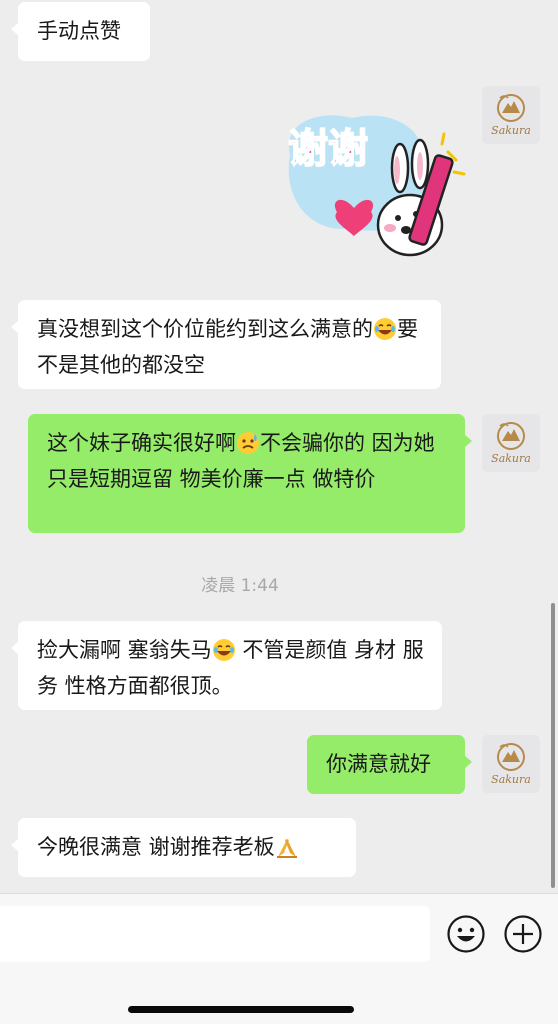  I want to click on smiley-icon, so click(466, 934).